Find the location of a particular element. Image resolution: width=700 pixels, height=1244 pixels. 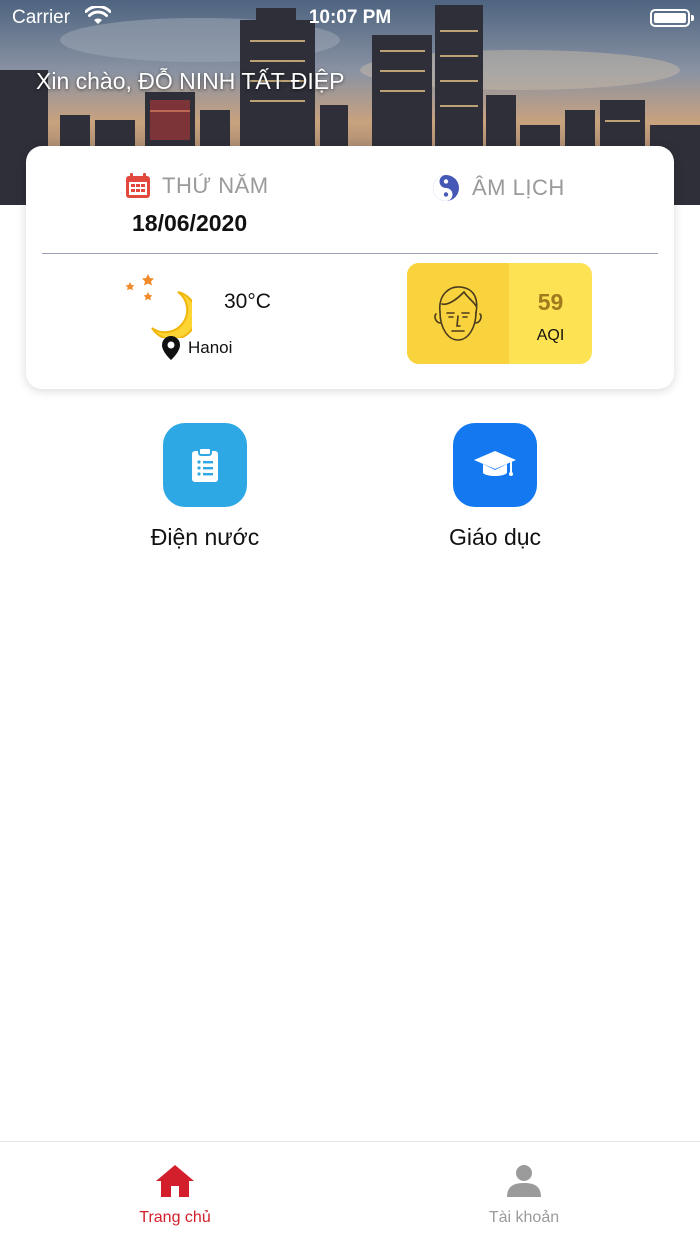

aqi-panel: 59 AQI is located at coordinates (499, 313).